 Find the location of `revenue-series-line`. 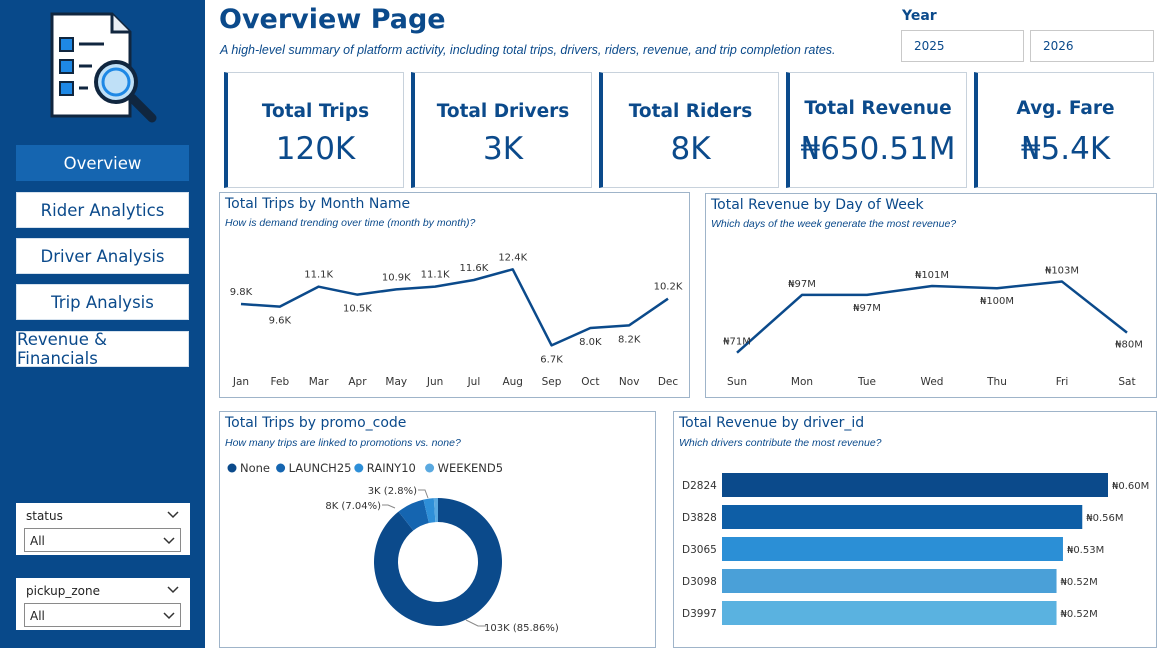

revenue-series-line is located at coordinates (932, 317).